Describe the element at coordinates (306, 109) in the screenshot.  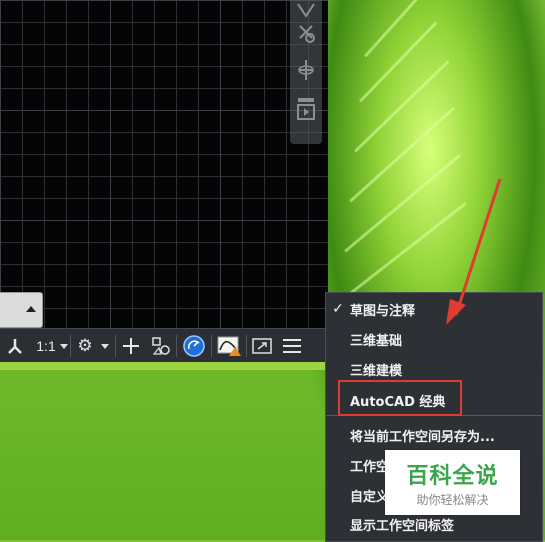
I see `showmotion-icon` at that location.